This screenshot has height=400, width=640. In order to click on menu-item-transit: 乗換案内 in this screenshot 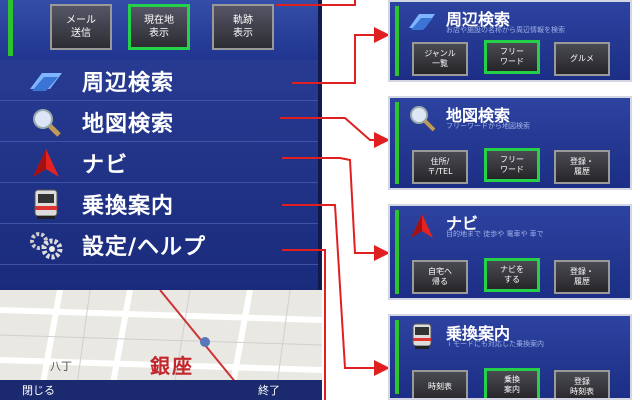, I will do `click(159, 204)`.